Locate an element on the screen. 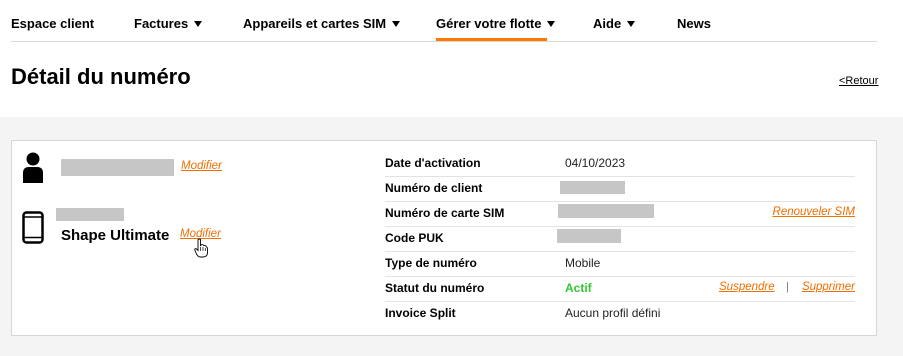 This screenshot has height=356, width=903. detail-label: Code PUK is located at coordinates (414, 238).